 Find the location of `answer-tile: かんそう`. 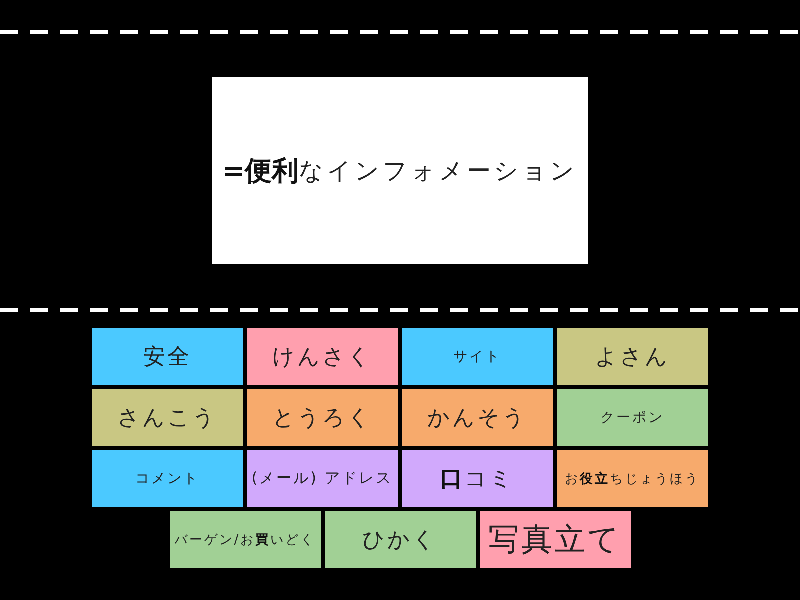

answer-tile: かんそう is located at coordinates (477, 417).